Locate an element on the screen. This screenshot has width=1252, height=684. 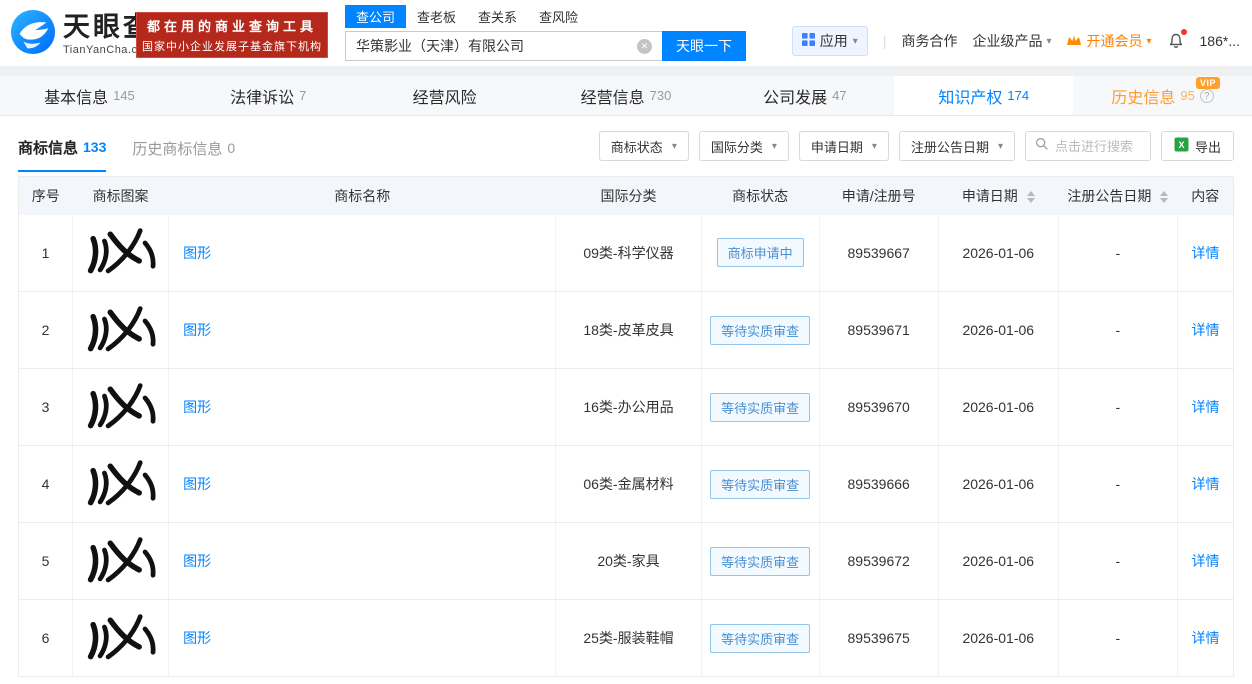
tab-intellectual-property: 知识产权 174 is located at coordinates (984, 95).